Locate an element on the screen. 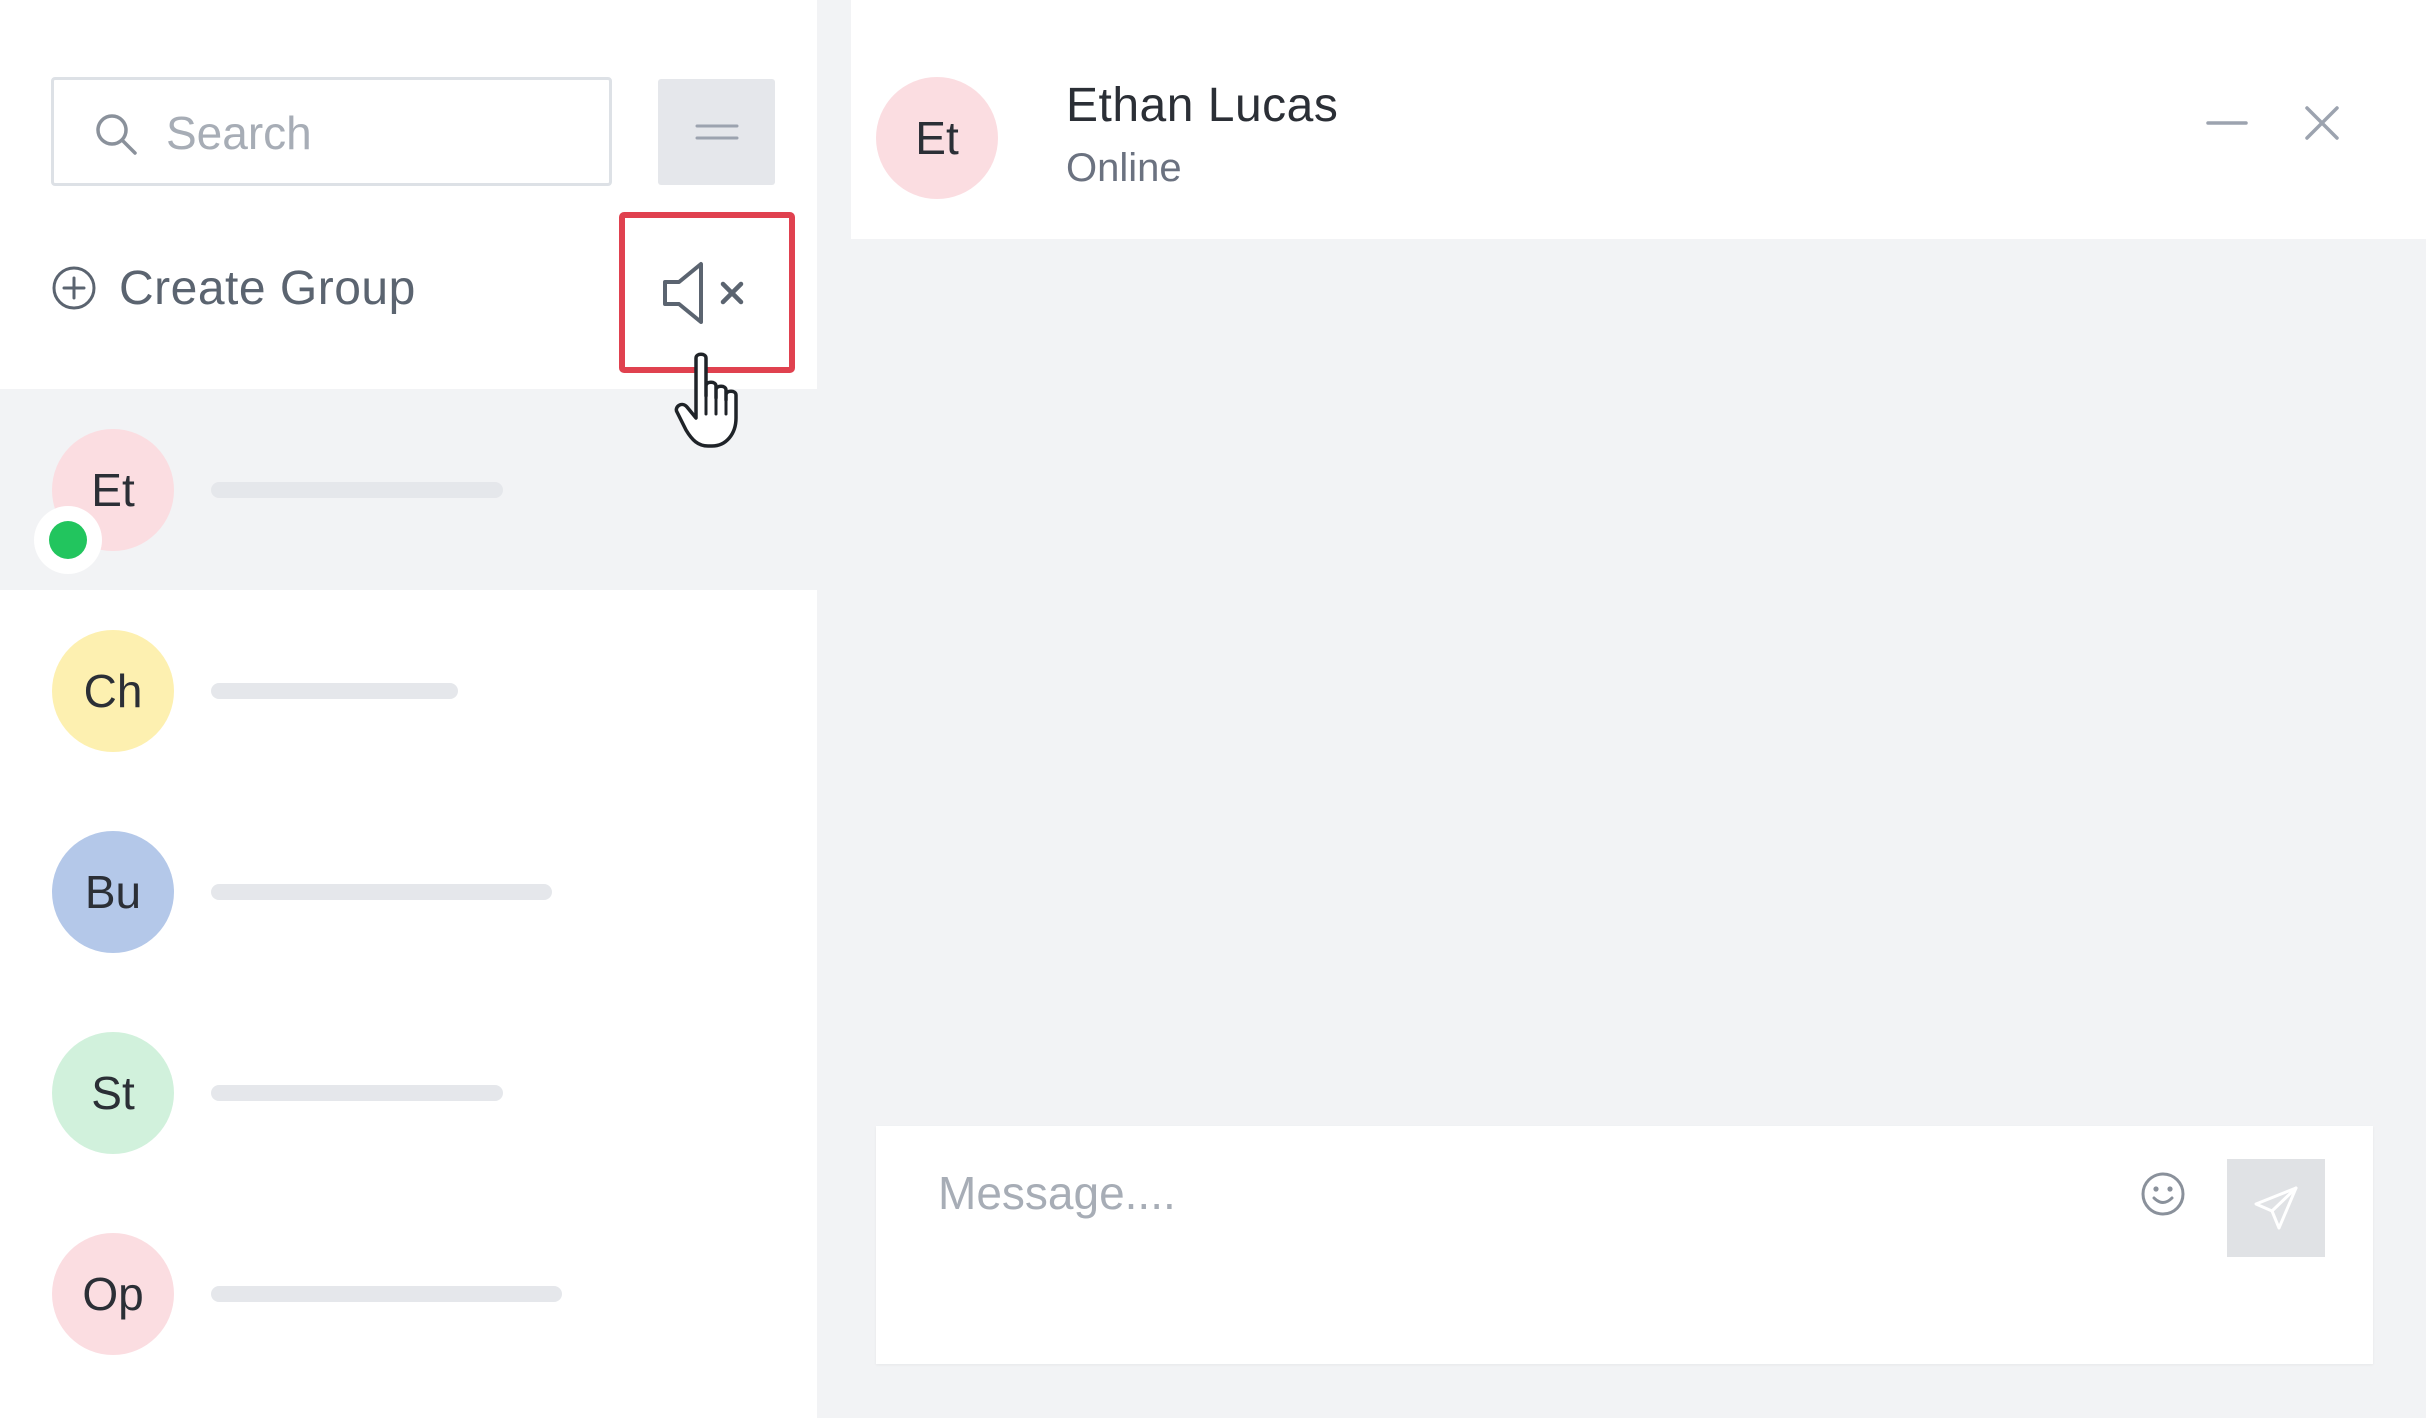 The image size is (2426, 1418). mute-button is located at coordinates (707, 292).